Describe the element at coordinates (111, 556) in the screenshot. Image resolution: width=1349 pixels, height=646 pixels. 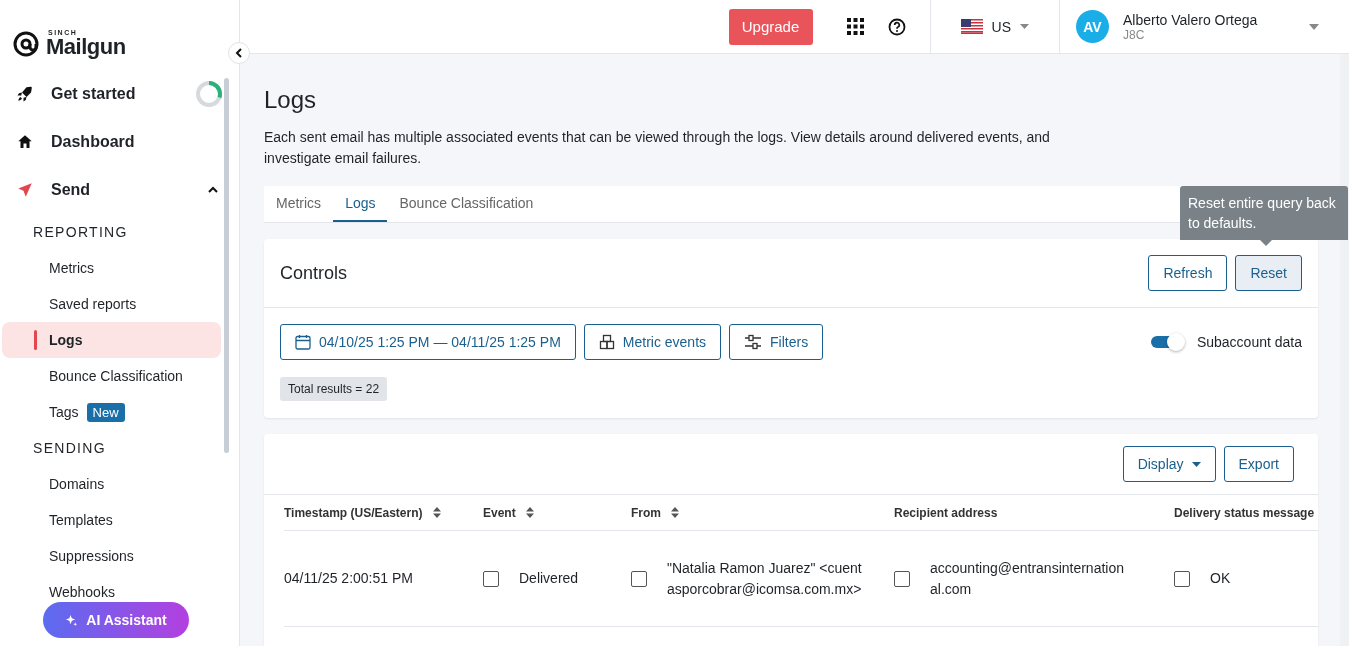
I see `nav-subitem: Suppressions` at that location.